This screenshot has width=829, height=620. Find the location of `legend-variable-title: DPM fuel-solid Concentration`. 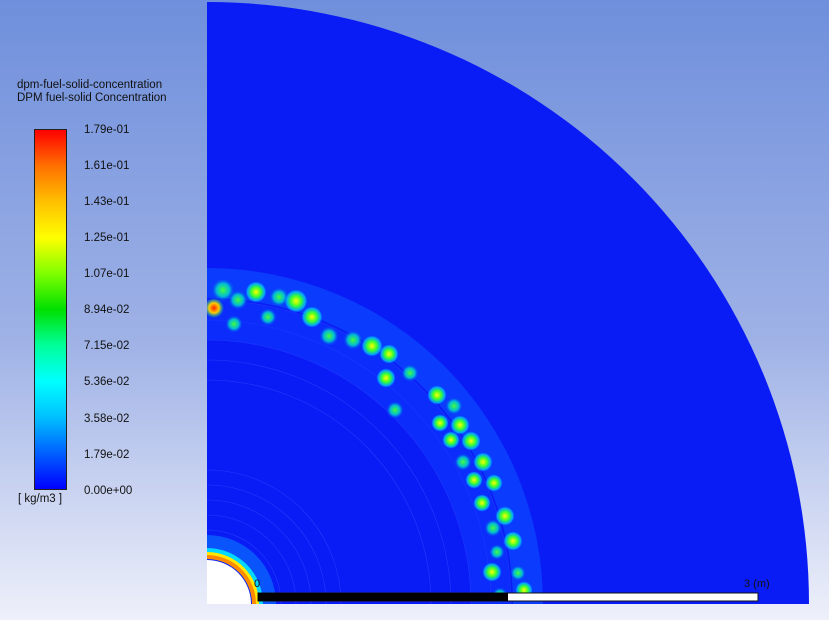

legend-variable-title: DPM fuel-solid Concentration is located at coordinates (92, 98).